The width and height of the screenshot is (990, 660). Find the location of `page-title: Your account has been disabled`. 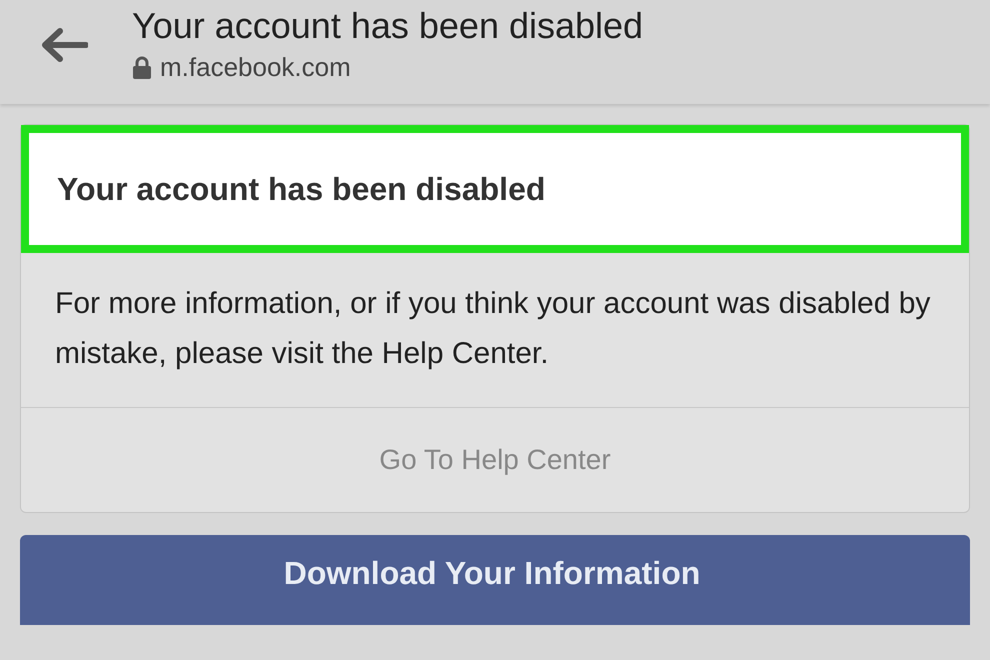

page-title: Your account has been disabled is located at coordinates (388, 26).